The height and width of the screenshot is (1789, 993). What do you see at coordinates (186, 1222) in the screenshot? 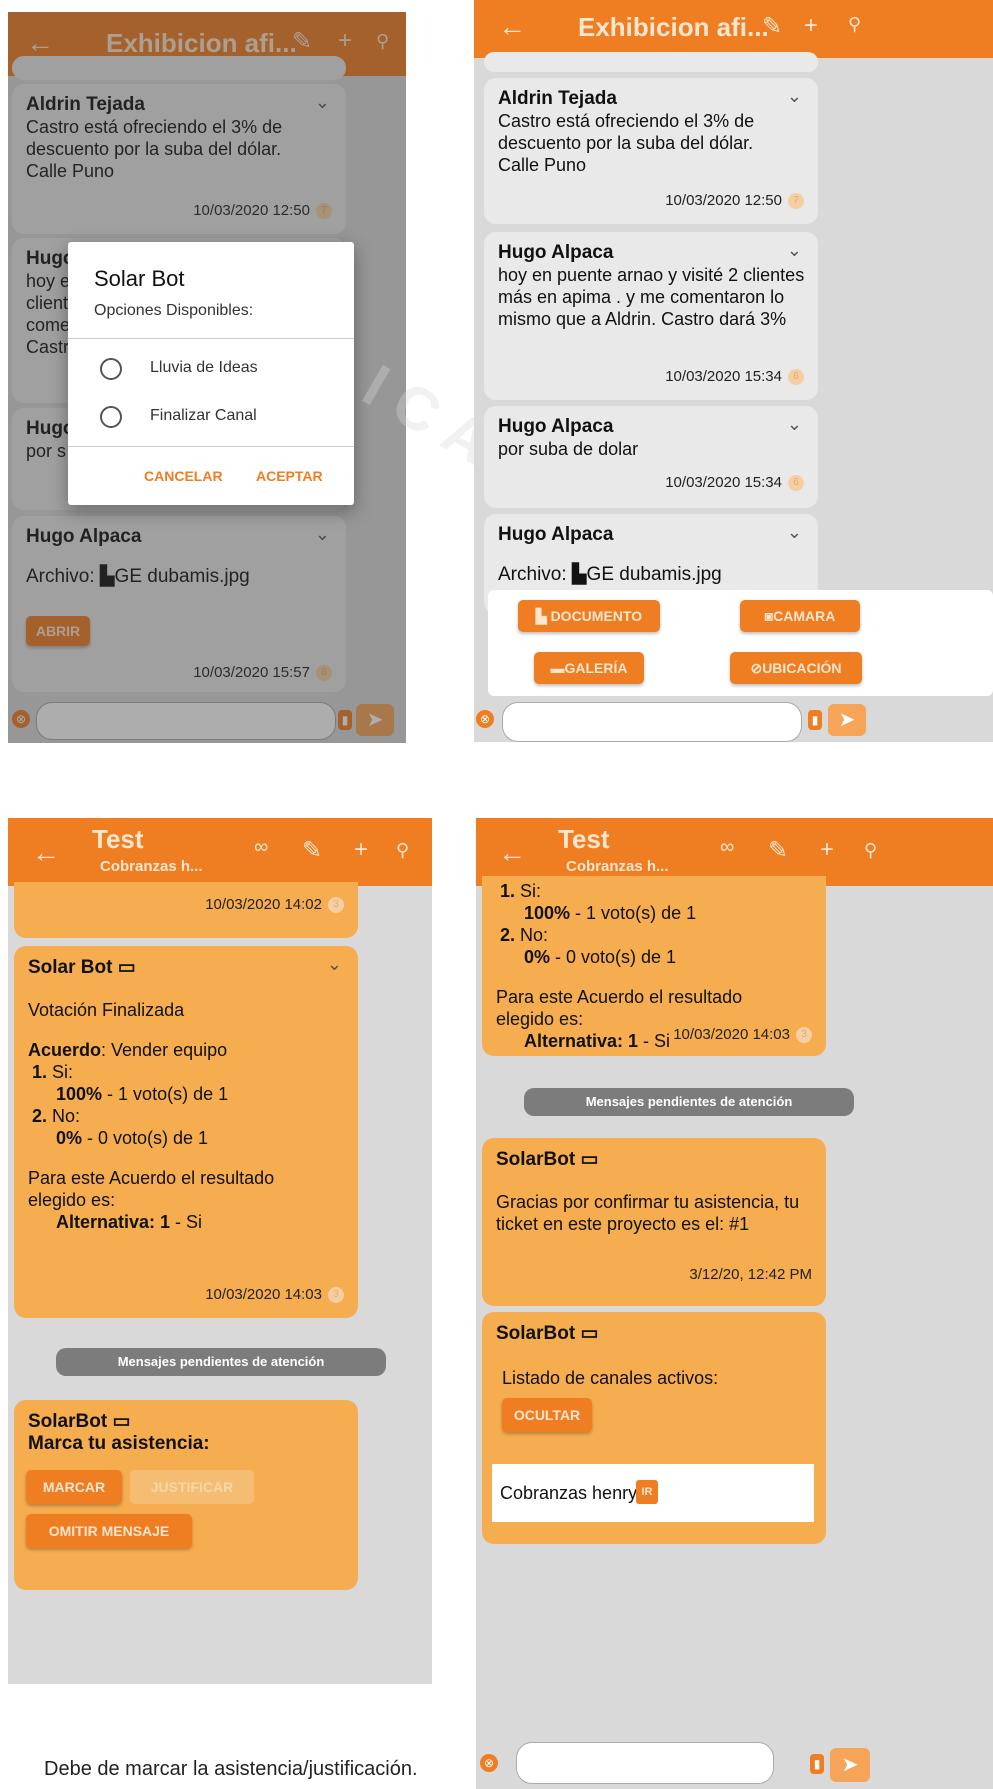
I see `alternative-line: Alternativa: 1 - Si` at bounding box center [186, 1222].